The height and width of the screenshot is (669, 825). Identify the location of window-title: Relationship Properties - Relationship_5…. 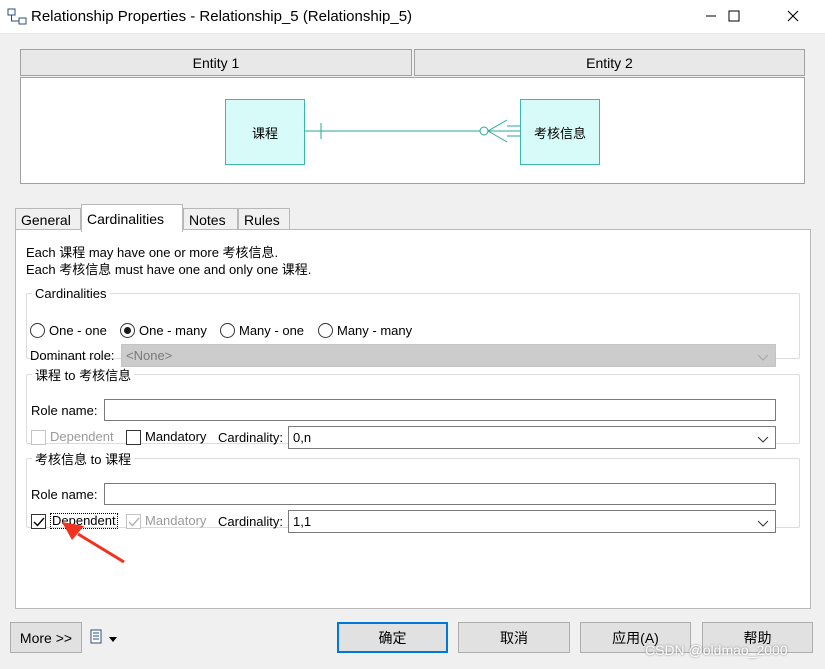
(222, 16).